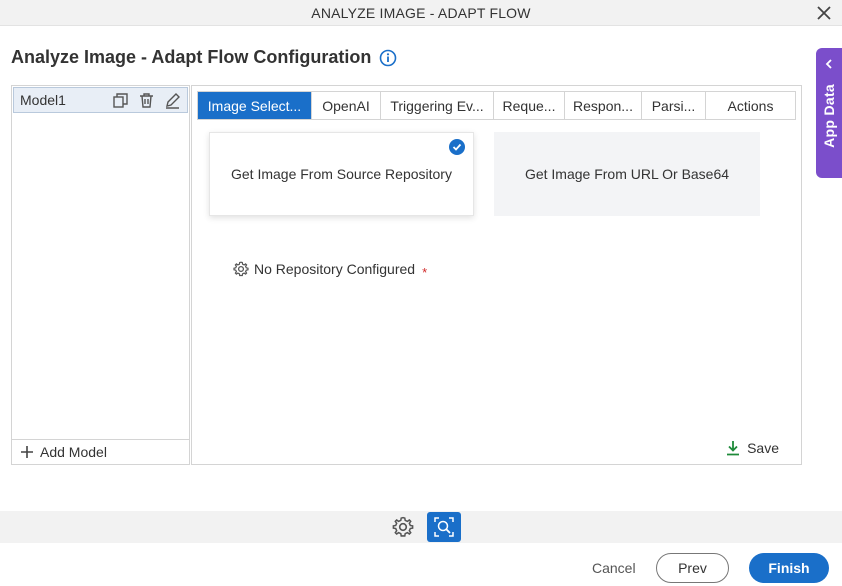  Describe the element at coordinates (120, 100) in the screenshot. I see `copy-icon` at that location.